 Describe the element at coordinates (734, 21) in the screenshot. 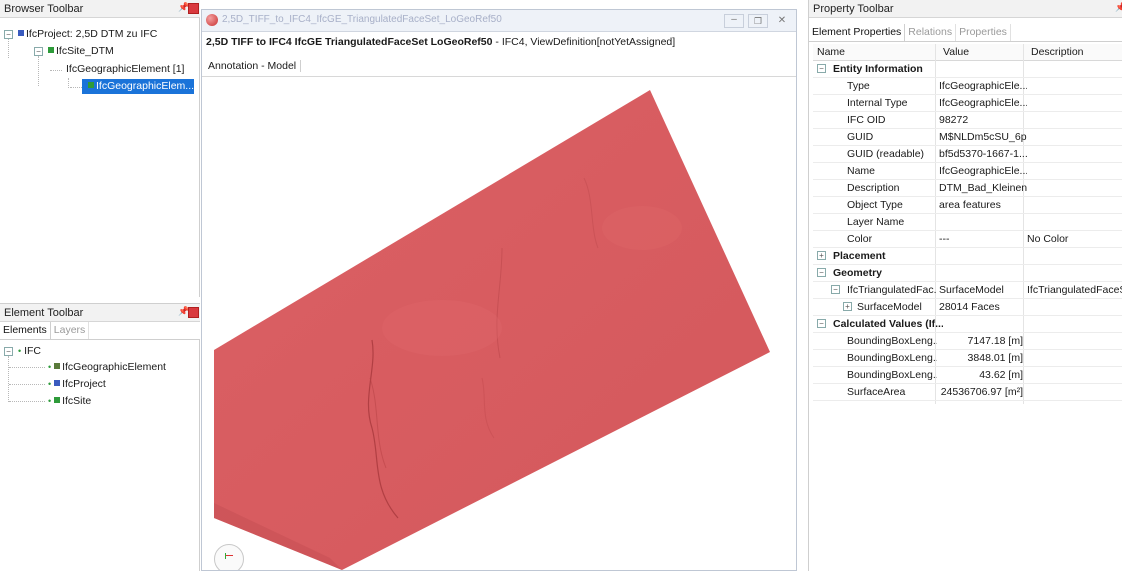

I see `minimize-button: –` at that location.